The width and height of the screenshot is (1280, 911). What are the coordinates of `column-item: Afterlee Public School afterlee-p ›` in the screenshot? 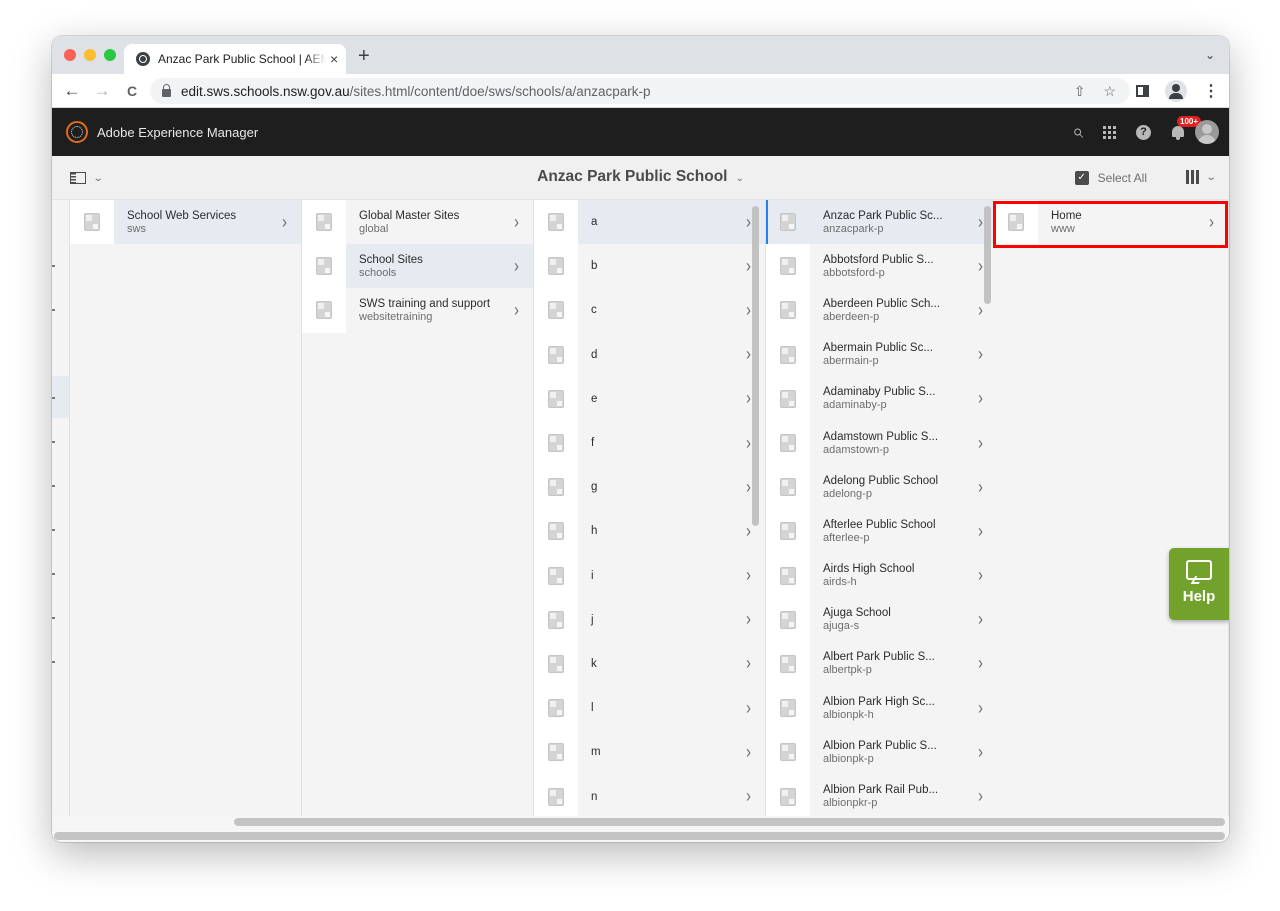 It's located at (881, 531).